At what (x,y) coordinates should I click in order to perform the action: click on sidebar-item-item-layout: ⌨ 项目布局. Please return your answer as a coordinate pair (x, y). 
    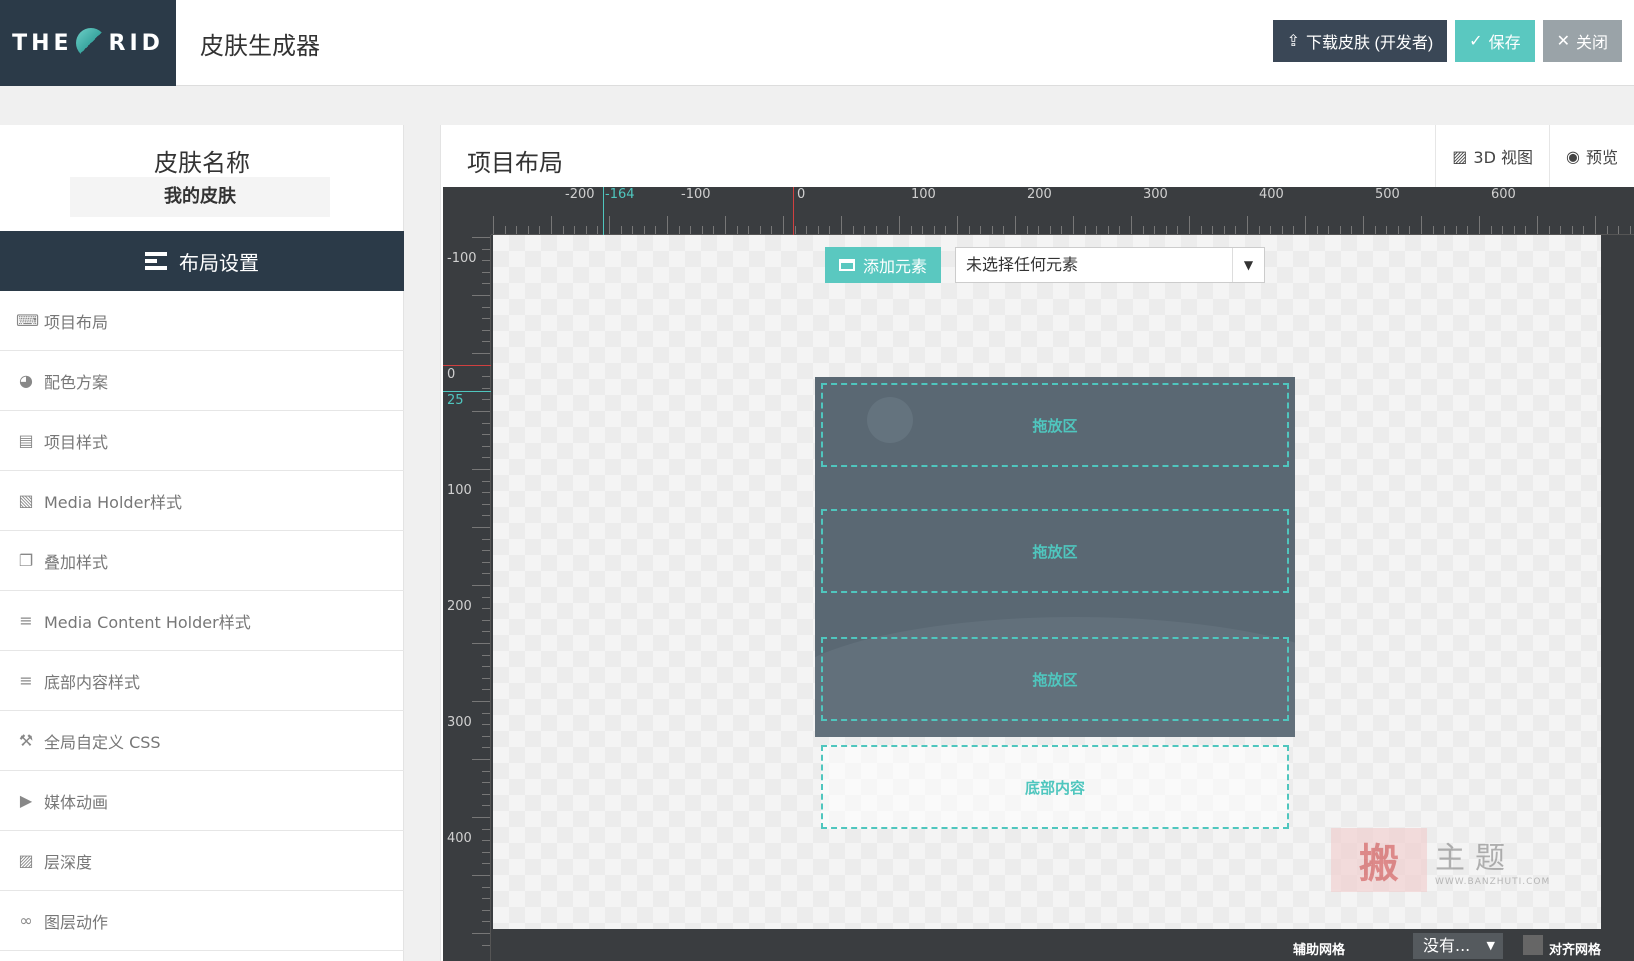
    Looking at the image, I should click on (202, 321).